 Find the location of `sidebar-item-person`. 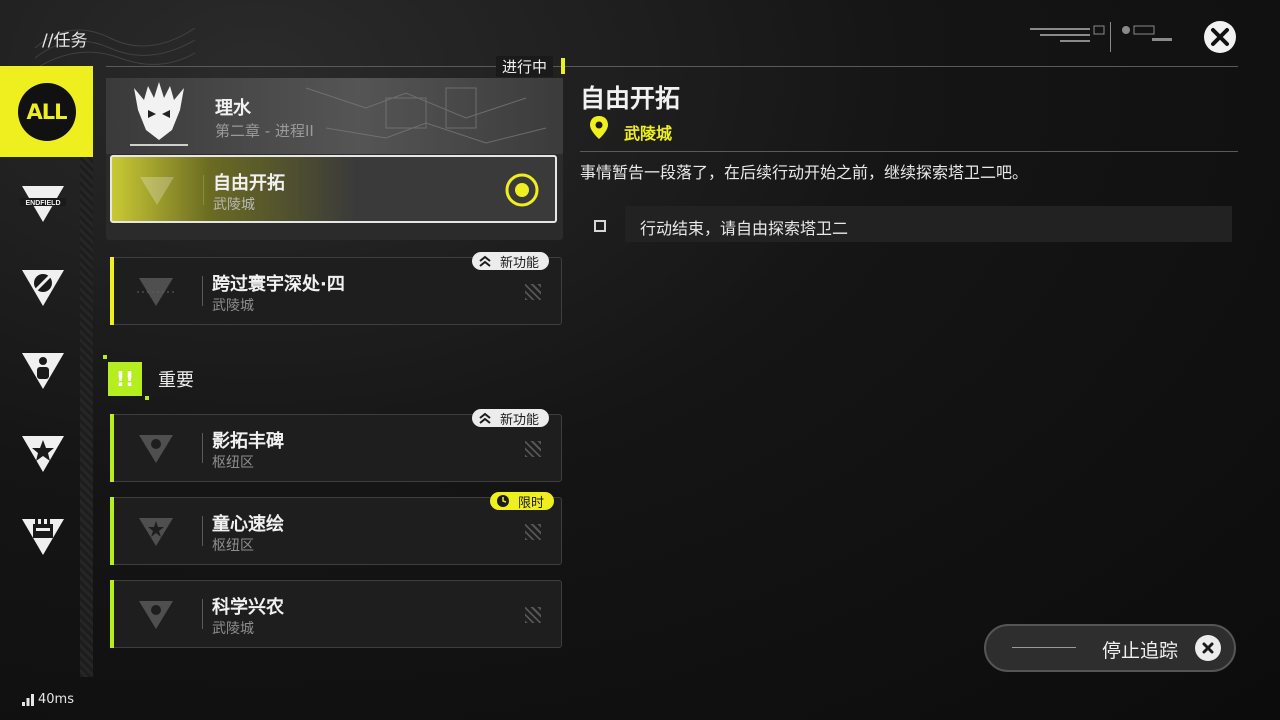

sidebar-item-person is located at coordinates (43, 372).